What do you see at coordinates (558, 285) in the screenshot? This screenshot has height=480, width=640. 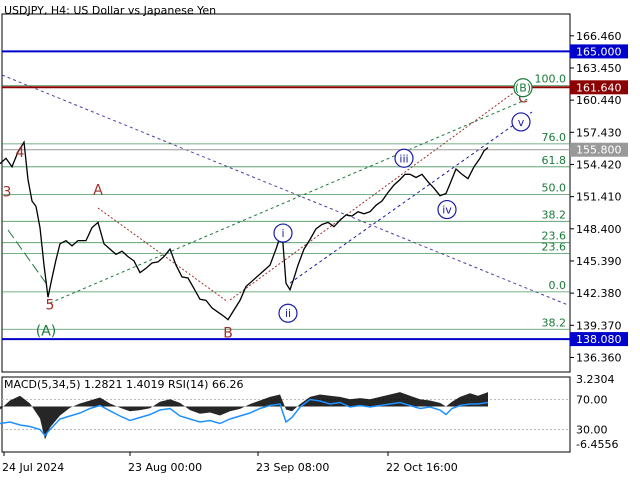 I see `fib-level-label: 0.0` at bounding box center [558, 285].